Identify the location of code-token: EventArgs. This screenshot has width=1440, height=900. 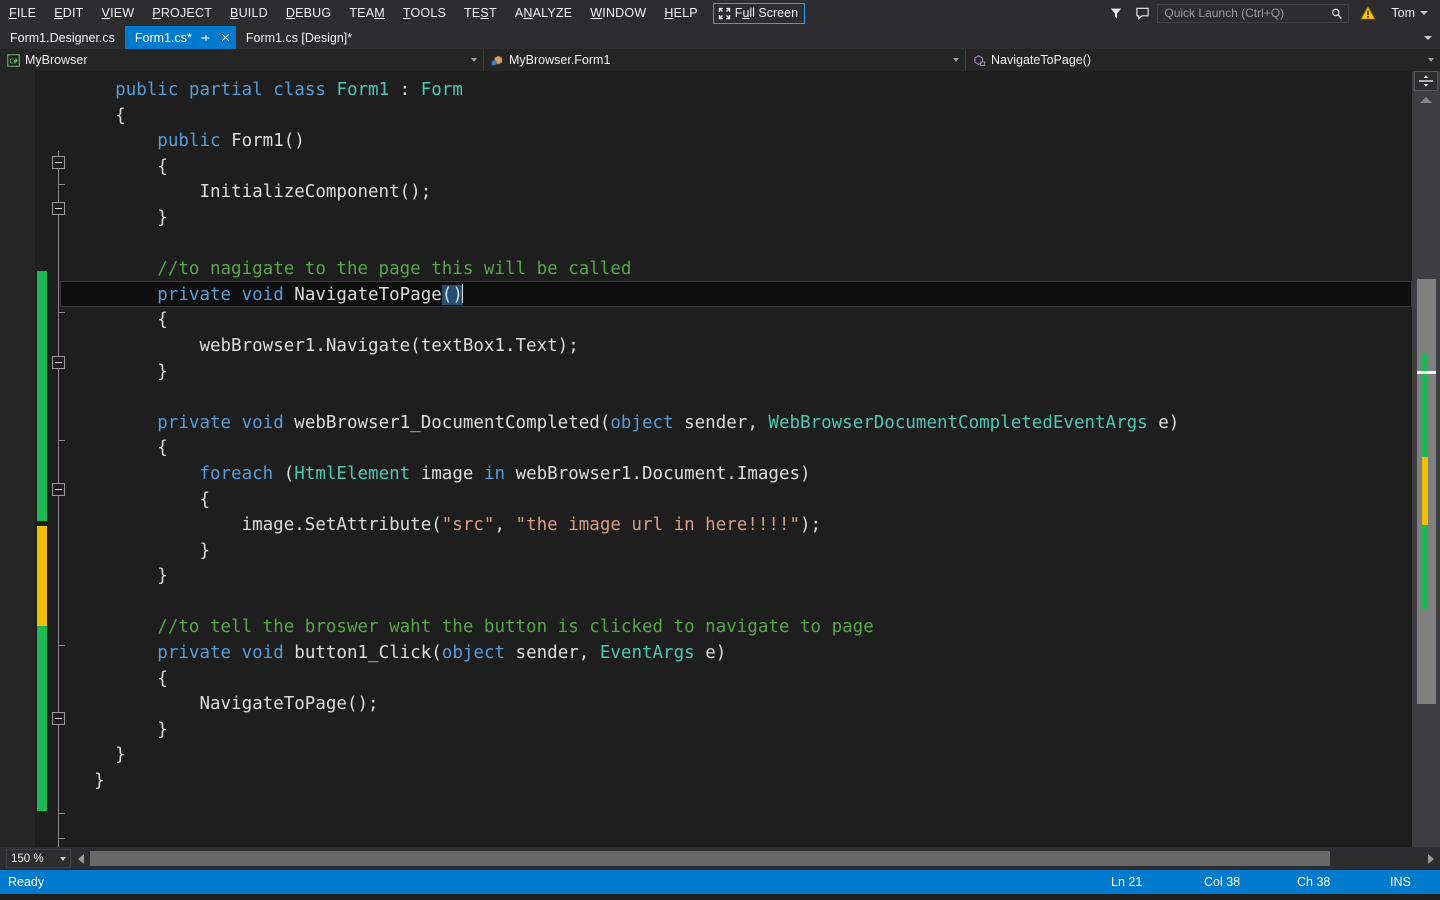
(647, 653).